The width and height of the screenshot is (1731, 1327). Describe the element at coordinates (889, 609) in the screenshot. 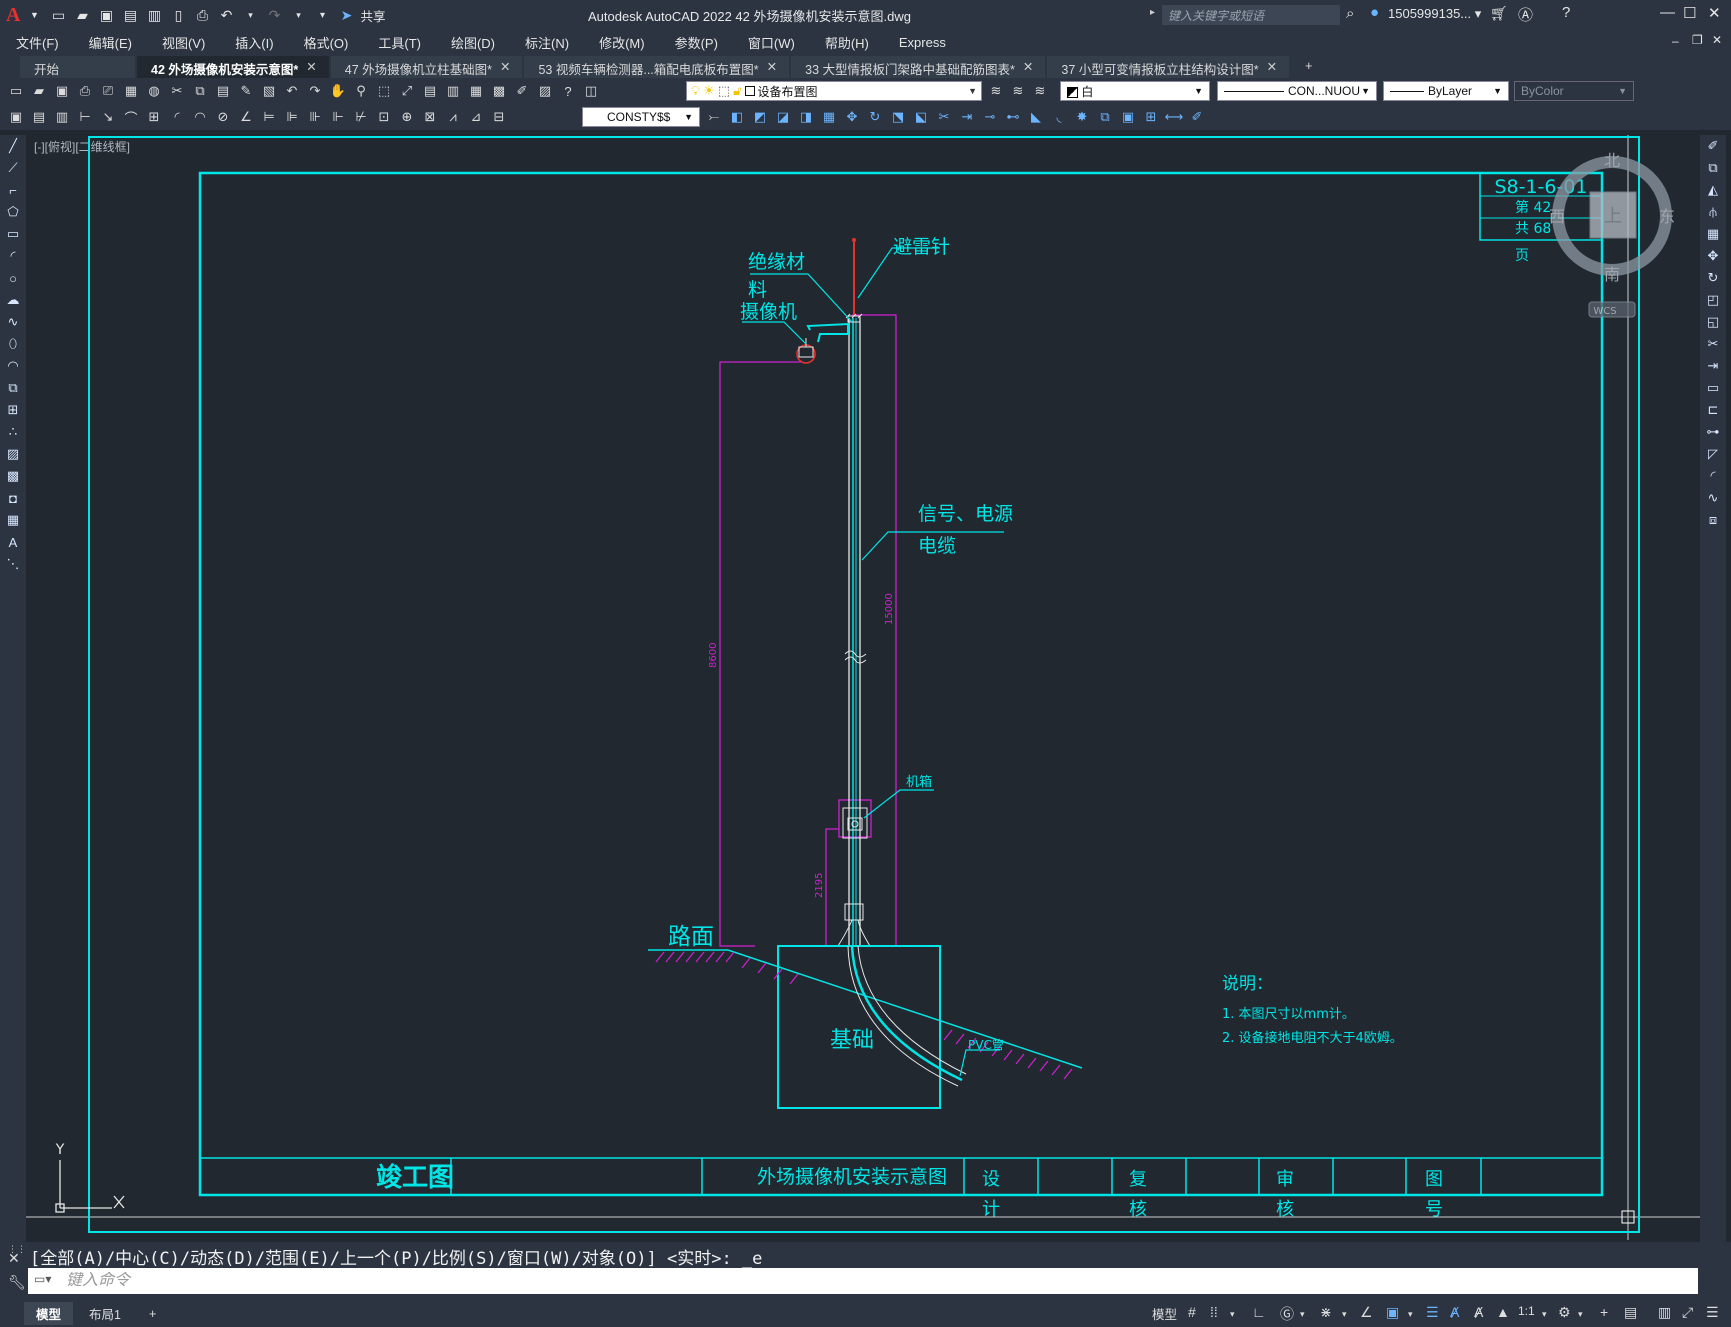

I see `dimension-upper: 15000` at that location.